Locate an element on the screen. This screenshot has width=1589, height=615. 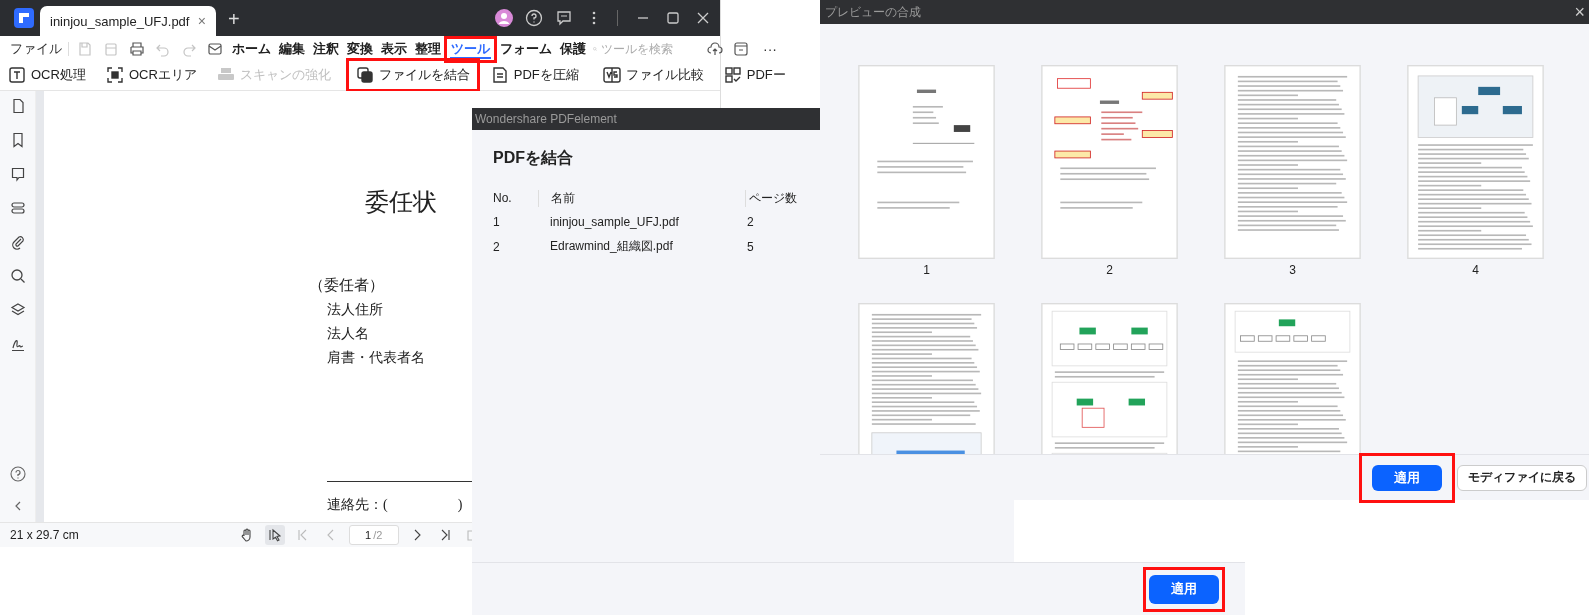
menu-tab: ツール is located at coordinates (470, 49).